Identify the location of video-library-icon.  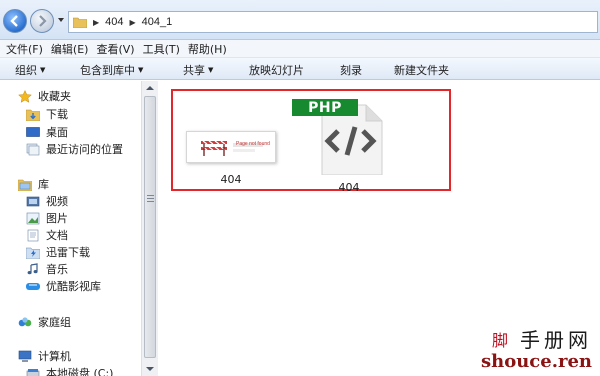
(33, 201).